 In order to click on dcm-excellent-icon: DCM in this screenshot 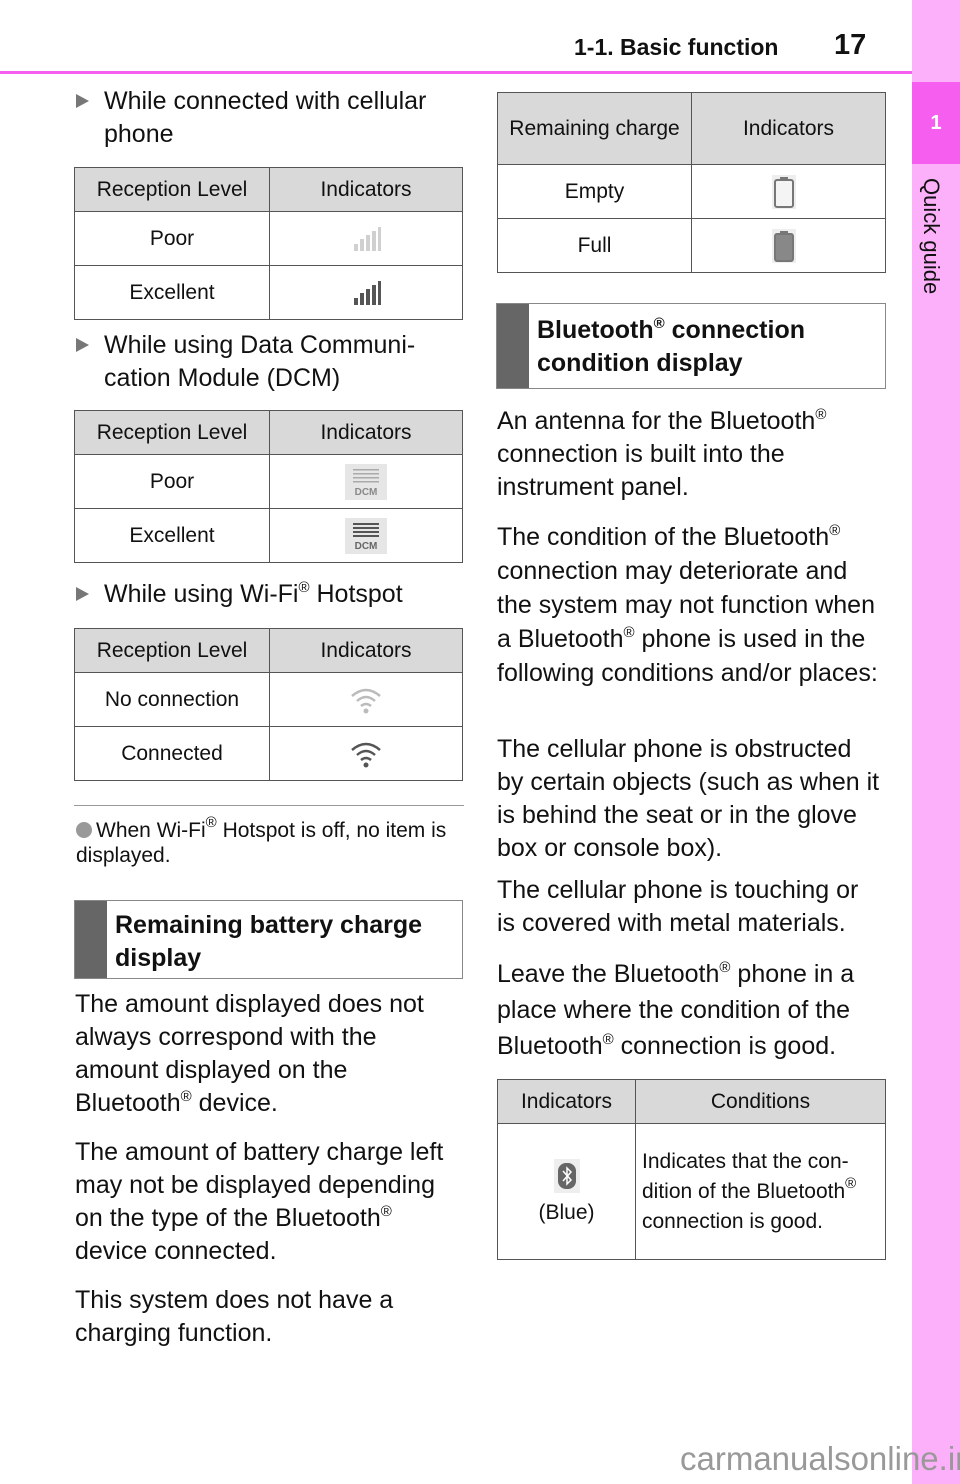, I will do `click(366, 535)`.